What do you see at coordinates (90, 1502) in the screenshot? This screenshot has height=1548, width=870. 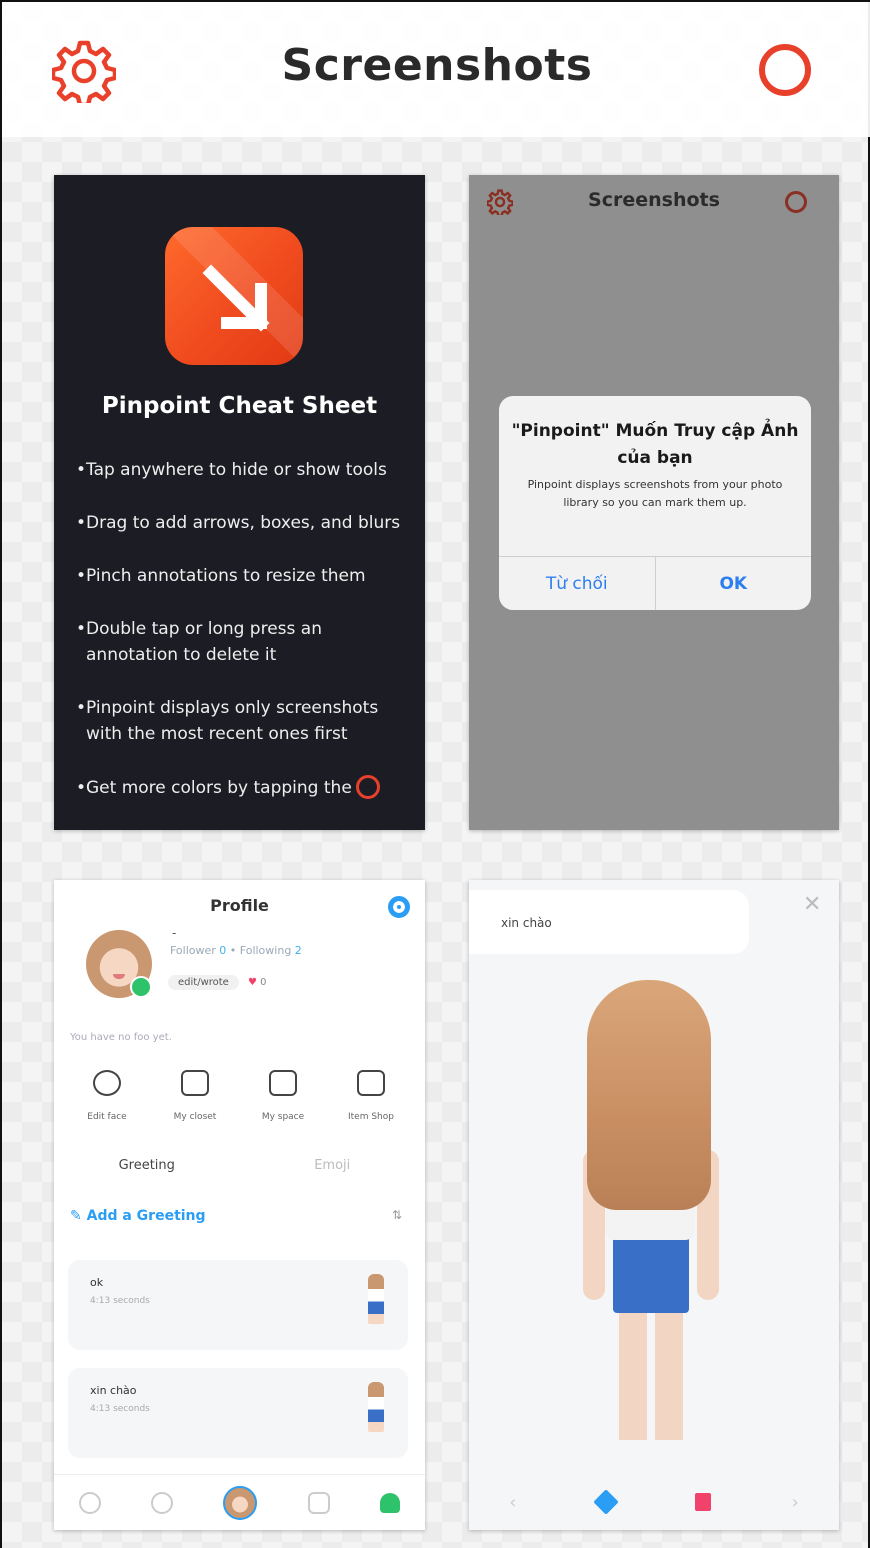 I see `moon-icon` at bounding box center [90, 1502].